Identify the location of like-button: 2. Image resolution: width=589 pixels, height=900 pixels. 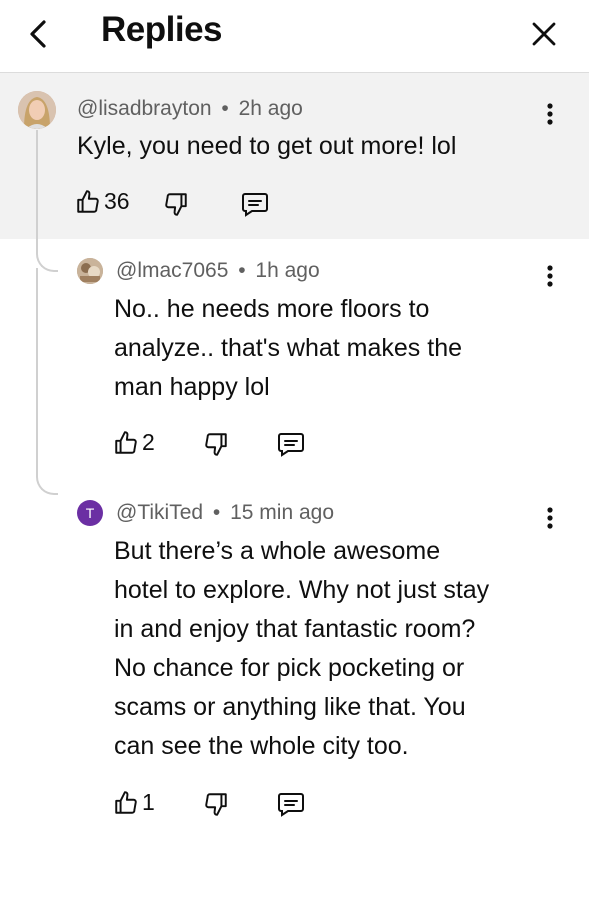
(134, 442).